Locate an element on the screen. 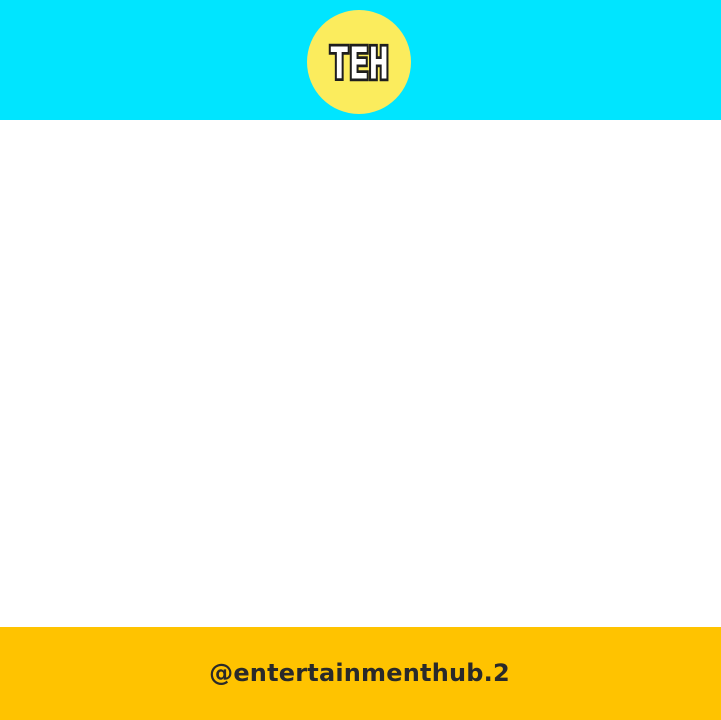 The height and width of the screenshot is (720, 721). logo-text: TEH is located at coordinates (358, 64).